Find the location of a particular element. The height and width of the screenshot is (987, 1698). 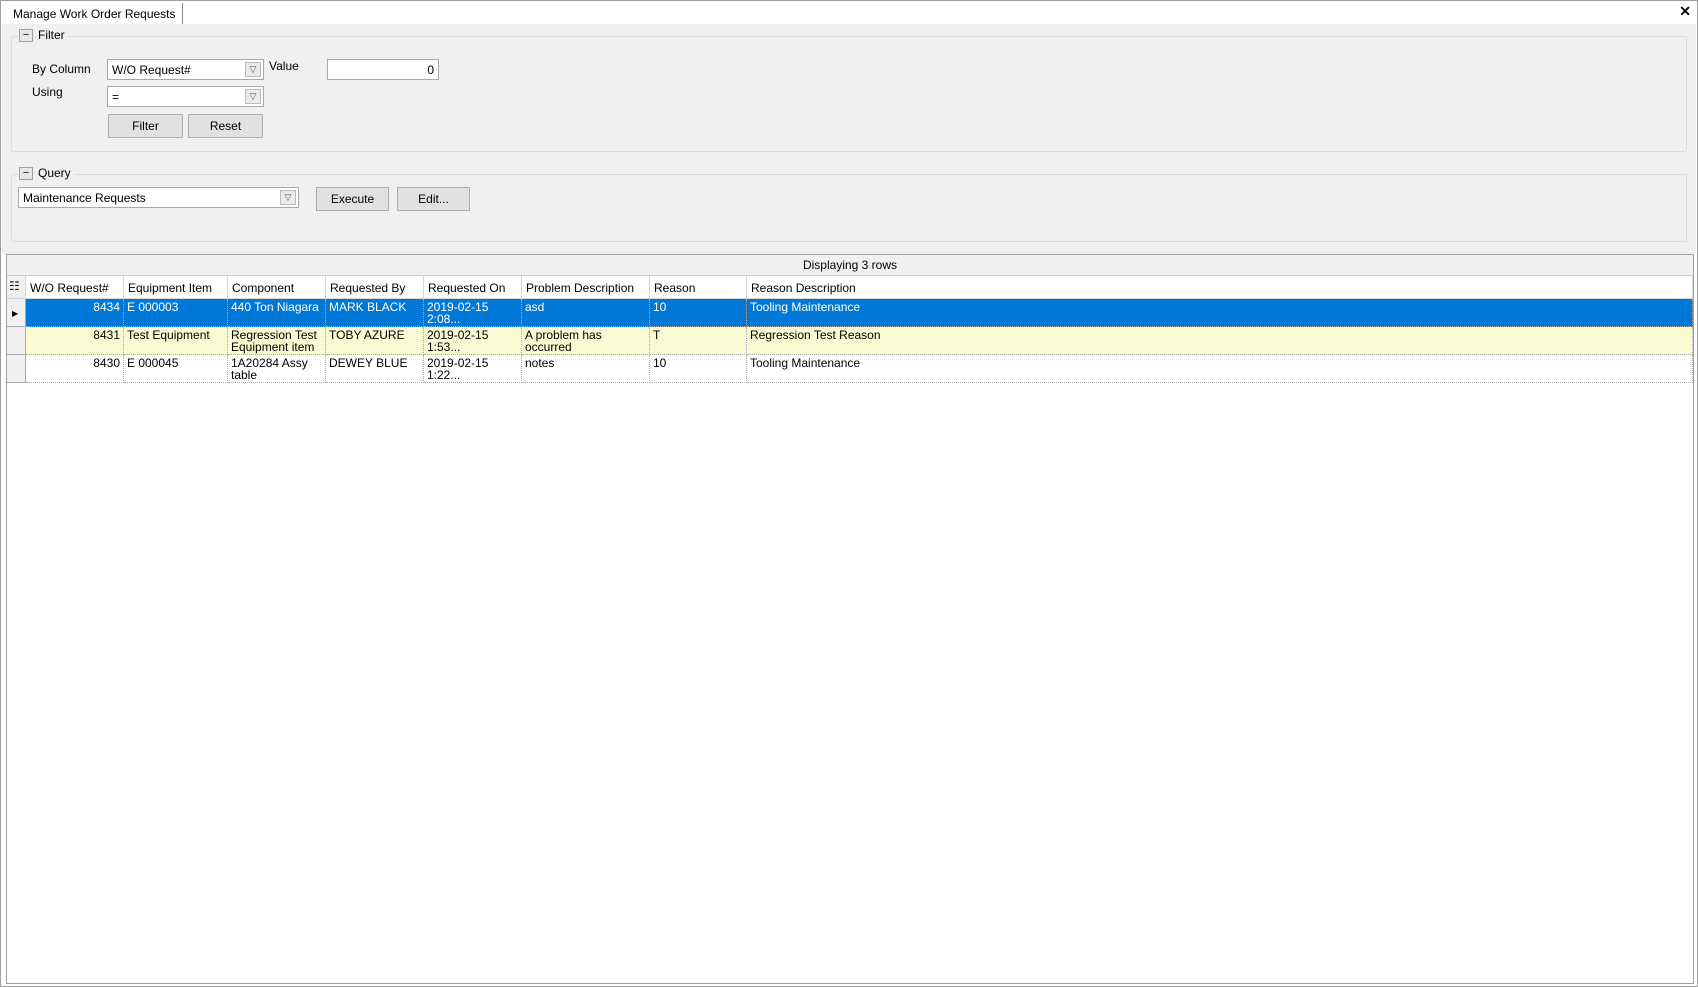

filter-title: Filter is located at coordinates (51, 35).